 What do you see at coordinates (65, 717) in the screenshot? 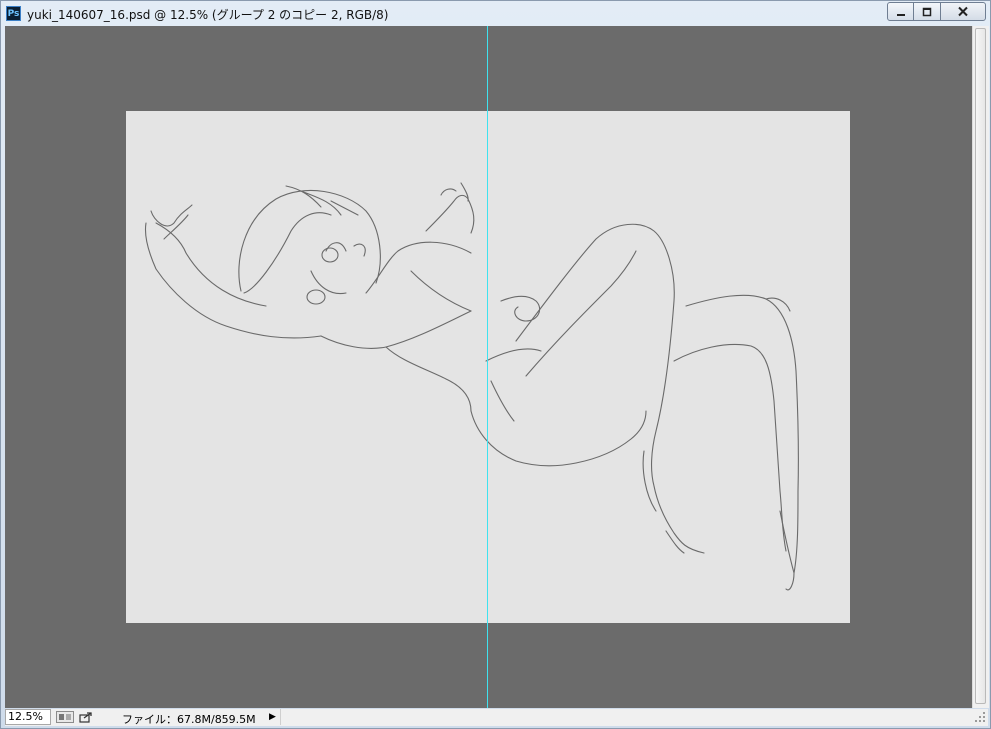
I see `view-toggle-icon` at bounding box center [65, 717].